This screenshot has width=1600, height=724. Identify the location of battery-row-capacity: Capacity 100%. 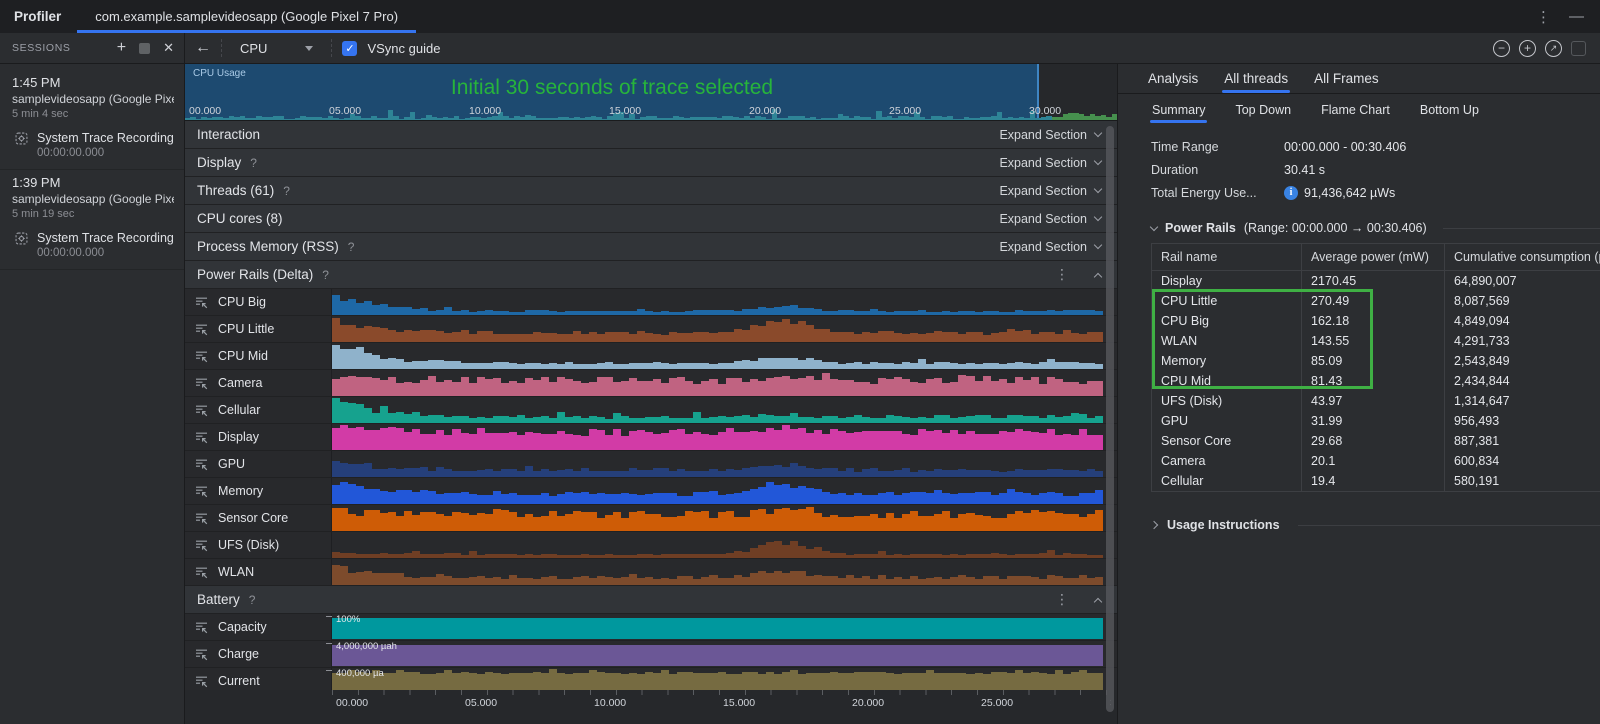
(651, 627).